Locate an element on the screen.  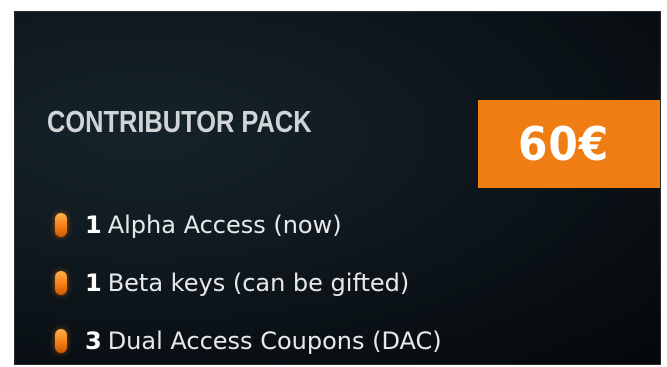
price-label: 60€ is located at coordinates (564, 144).